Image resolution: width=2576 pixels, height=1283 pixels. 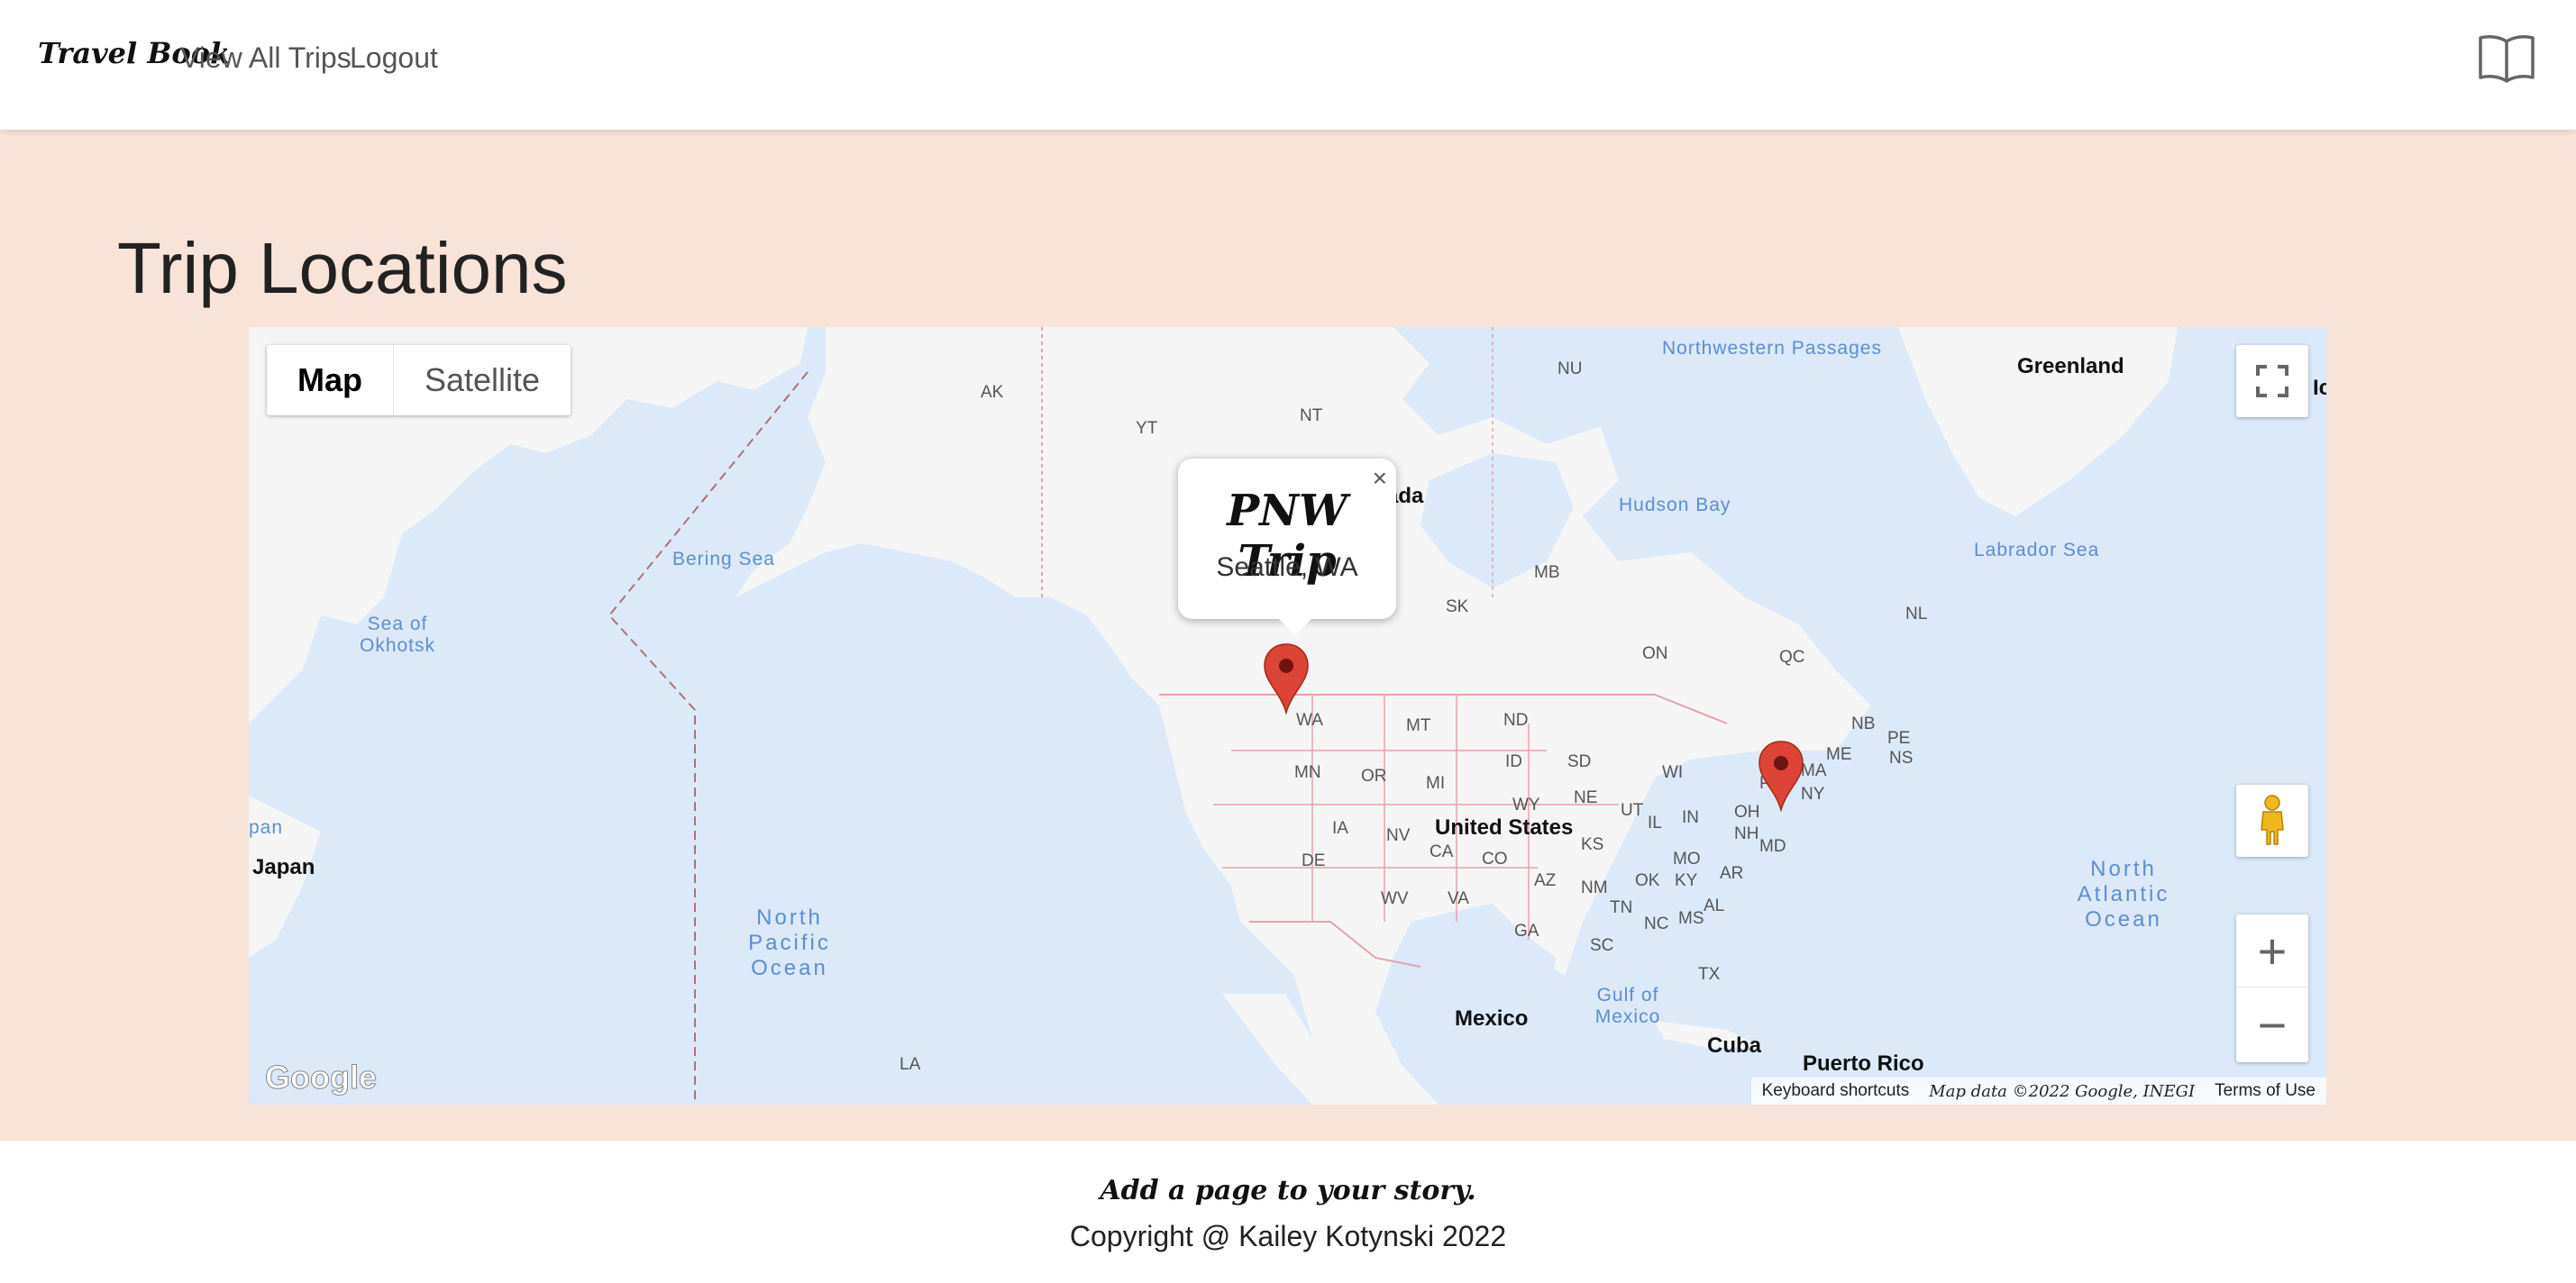 I want to click on map-label: MI, so click(x=1436, y=783).